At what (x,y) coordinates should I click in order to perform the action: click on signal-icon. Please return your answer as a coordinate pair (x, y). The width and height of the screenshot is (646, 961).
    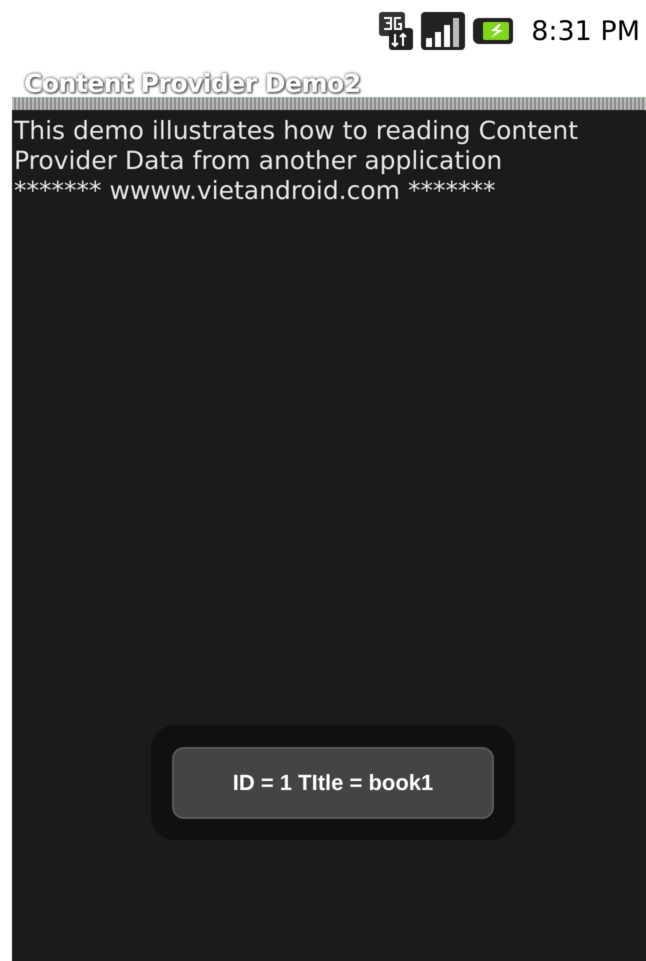
    Looking at the image, I should click on (443, 31).